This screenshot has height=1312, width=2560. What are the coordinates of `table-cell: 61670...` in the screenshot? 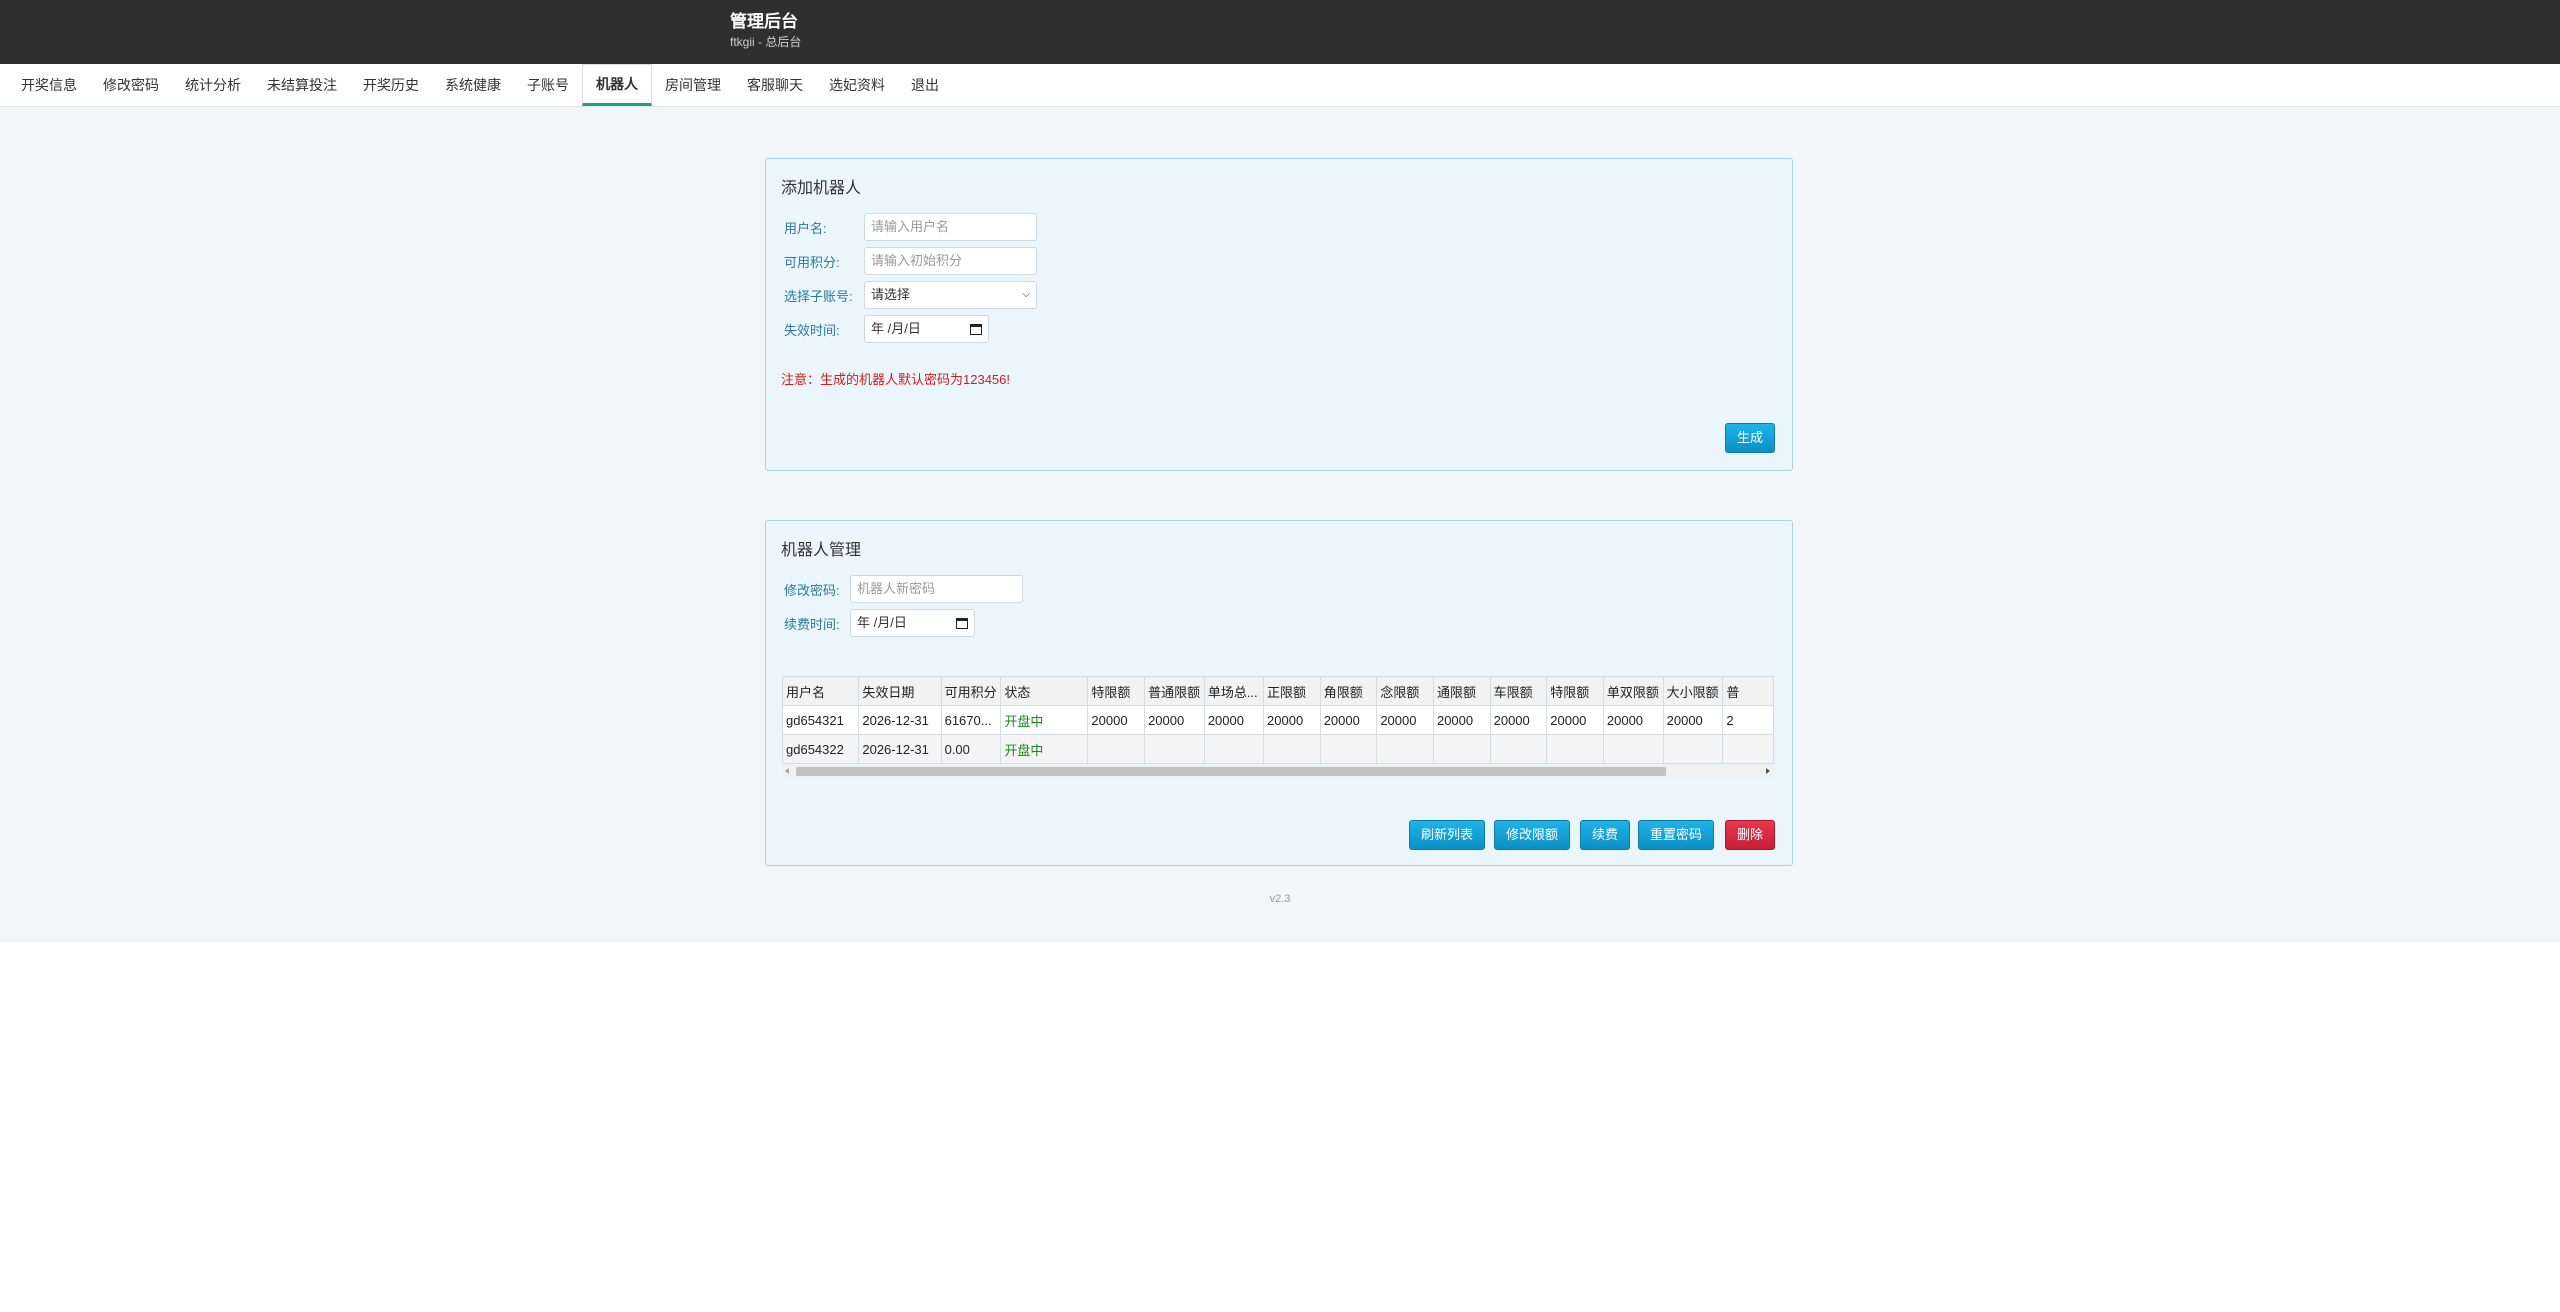 It's located at (971, 720).